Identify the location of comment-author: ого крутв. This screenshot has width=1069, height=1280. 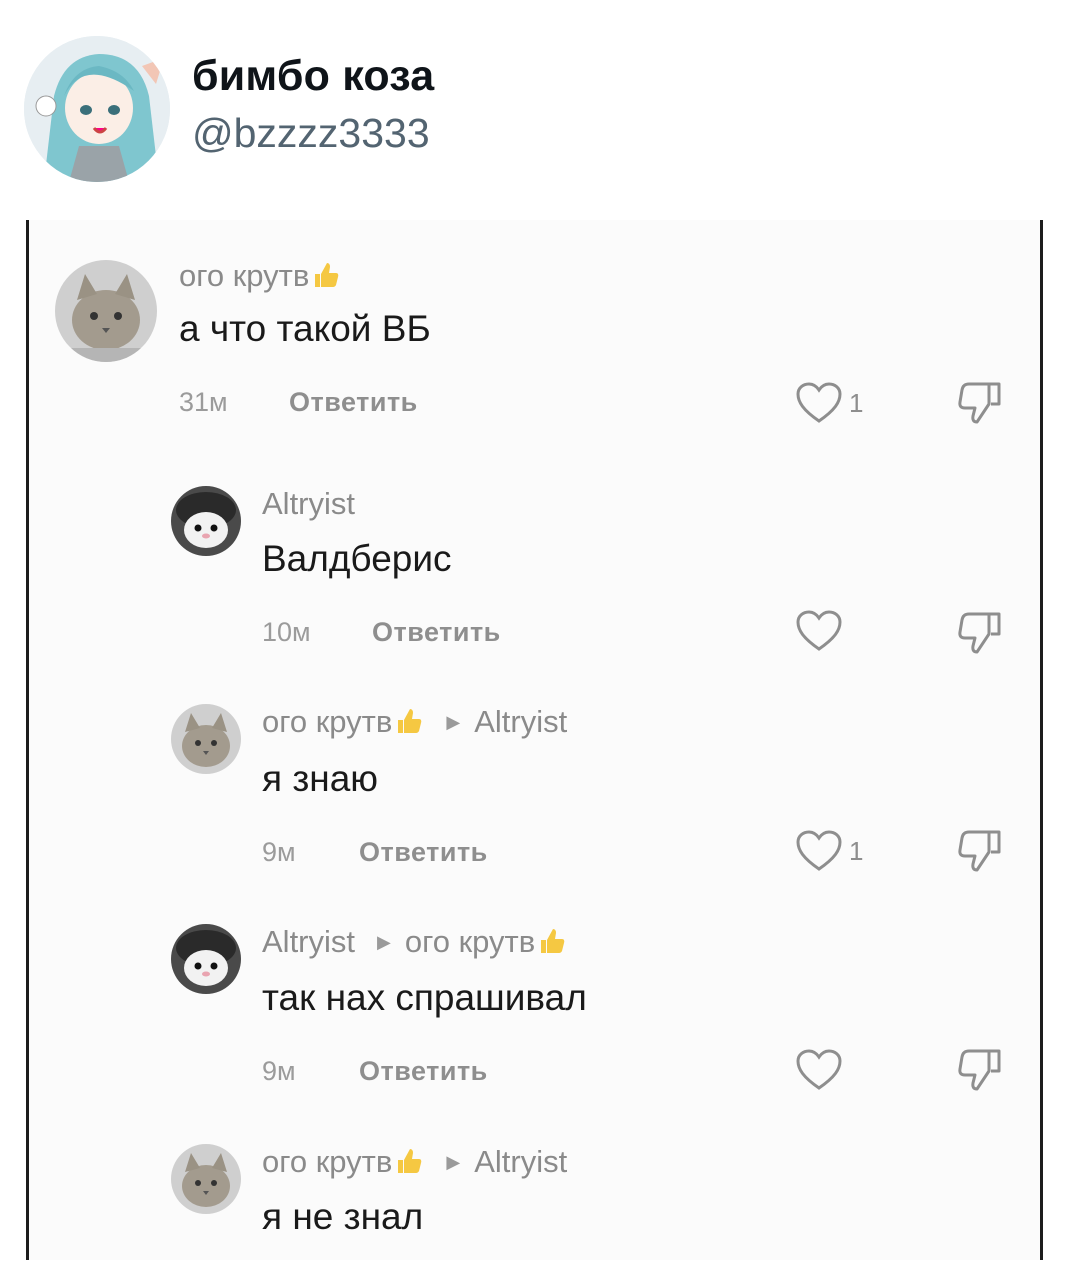
(260, 276).